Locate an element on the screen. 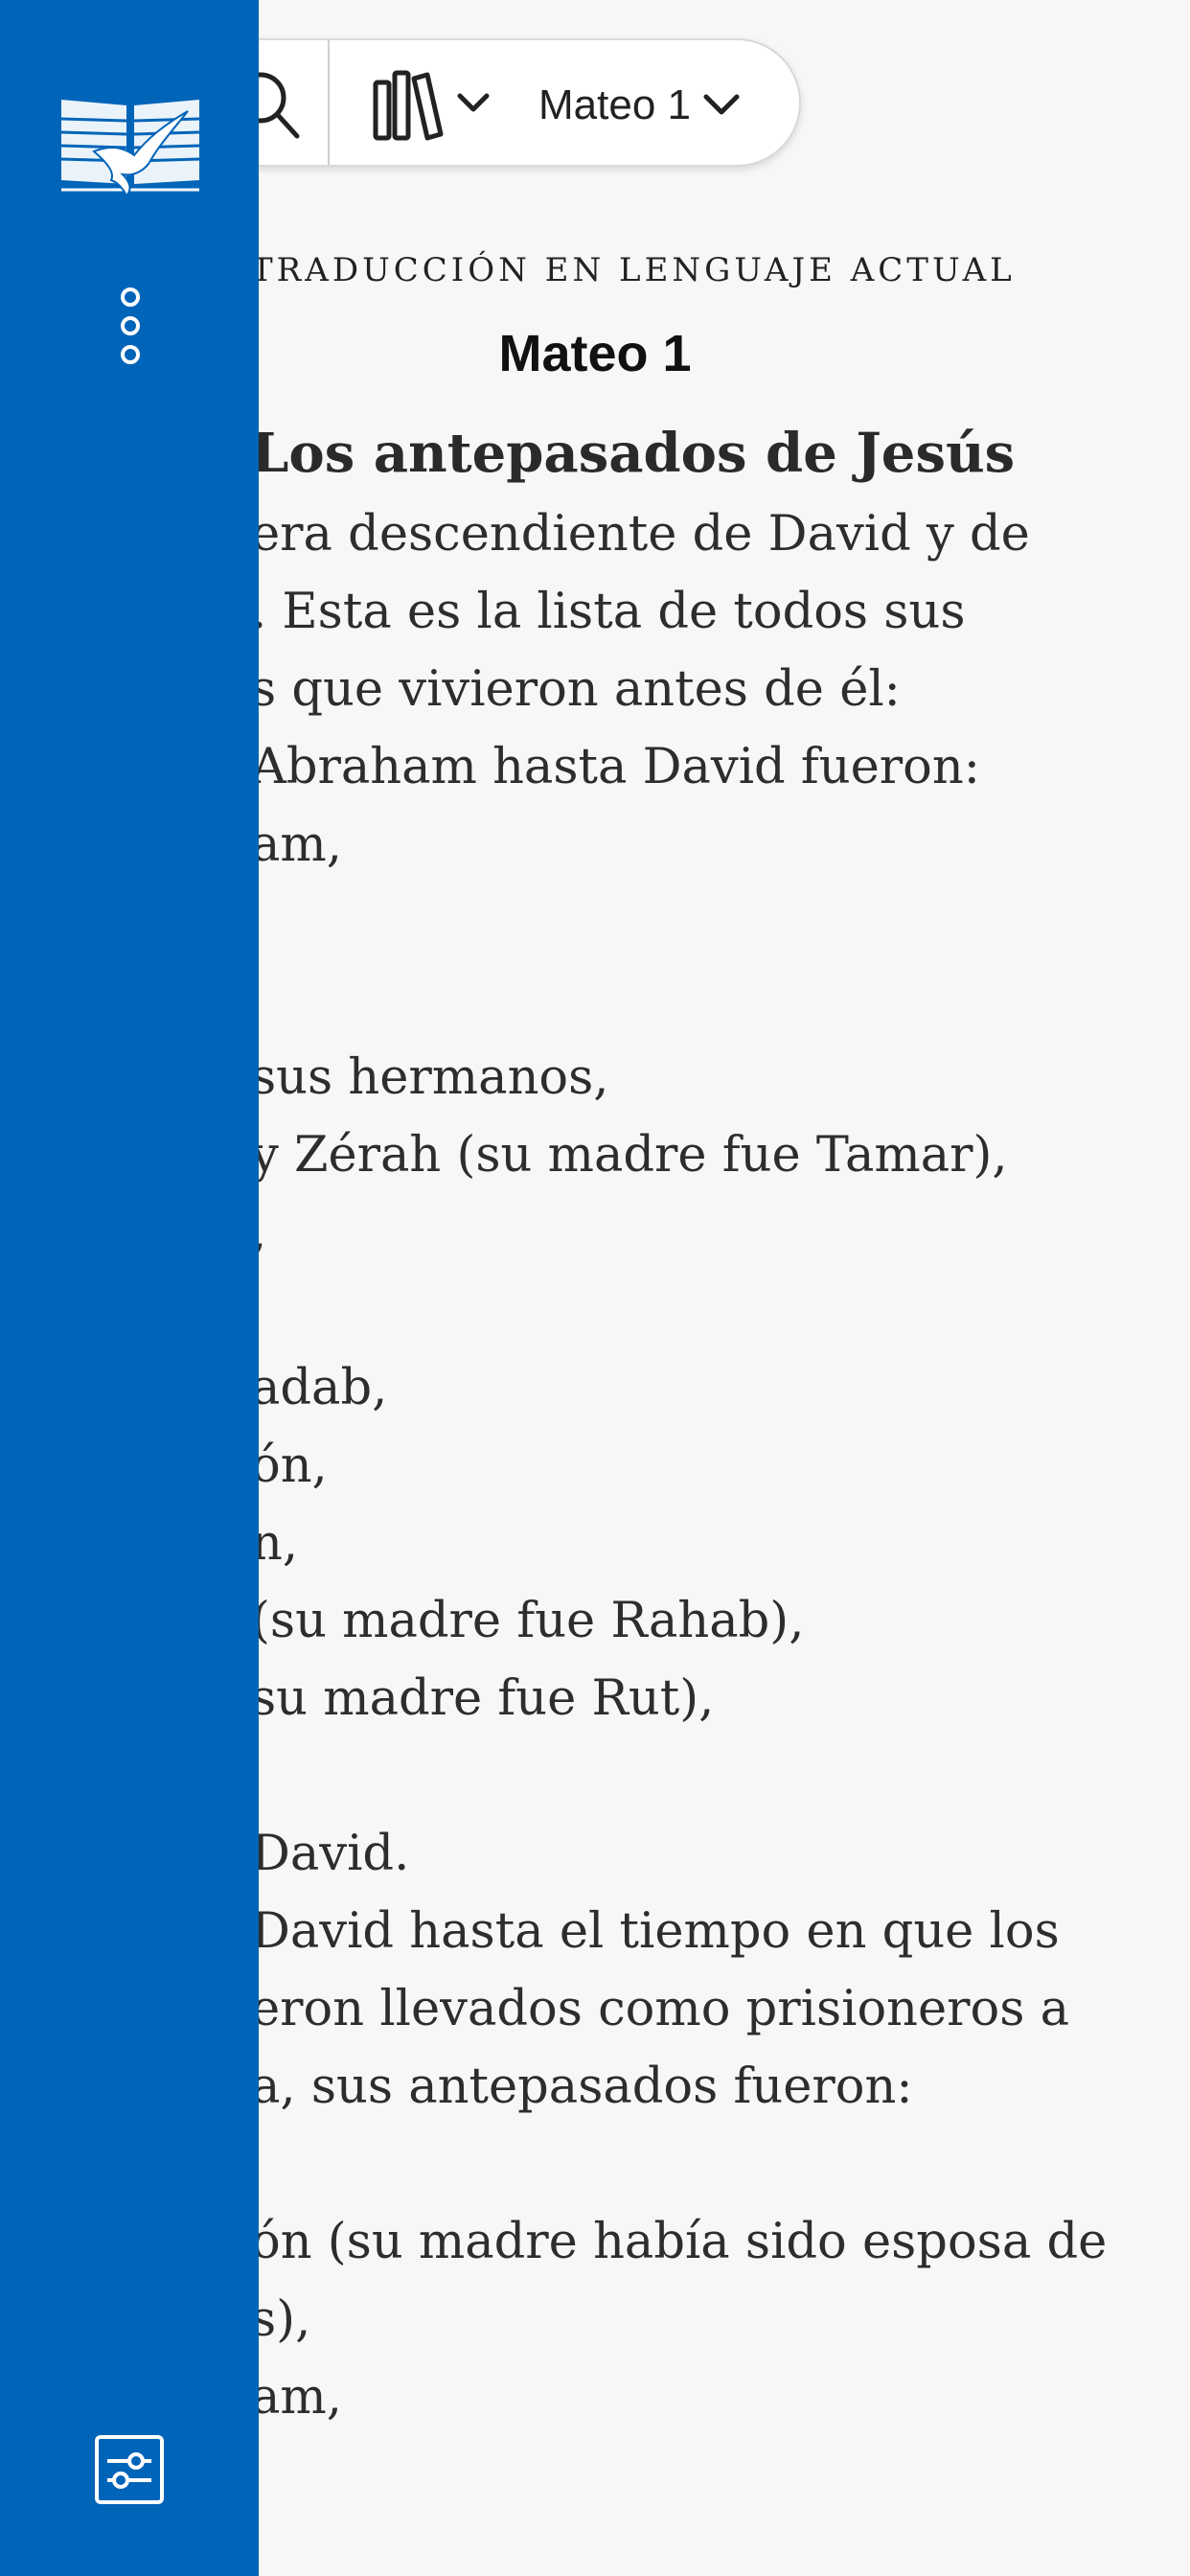 Image resolution: width=1190 pixels, height=2576 pixels. verse-line: a, sus antepasados fueron: is located at coordinates (582, 2087).